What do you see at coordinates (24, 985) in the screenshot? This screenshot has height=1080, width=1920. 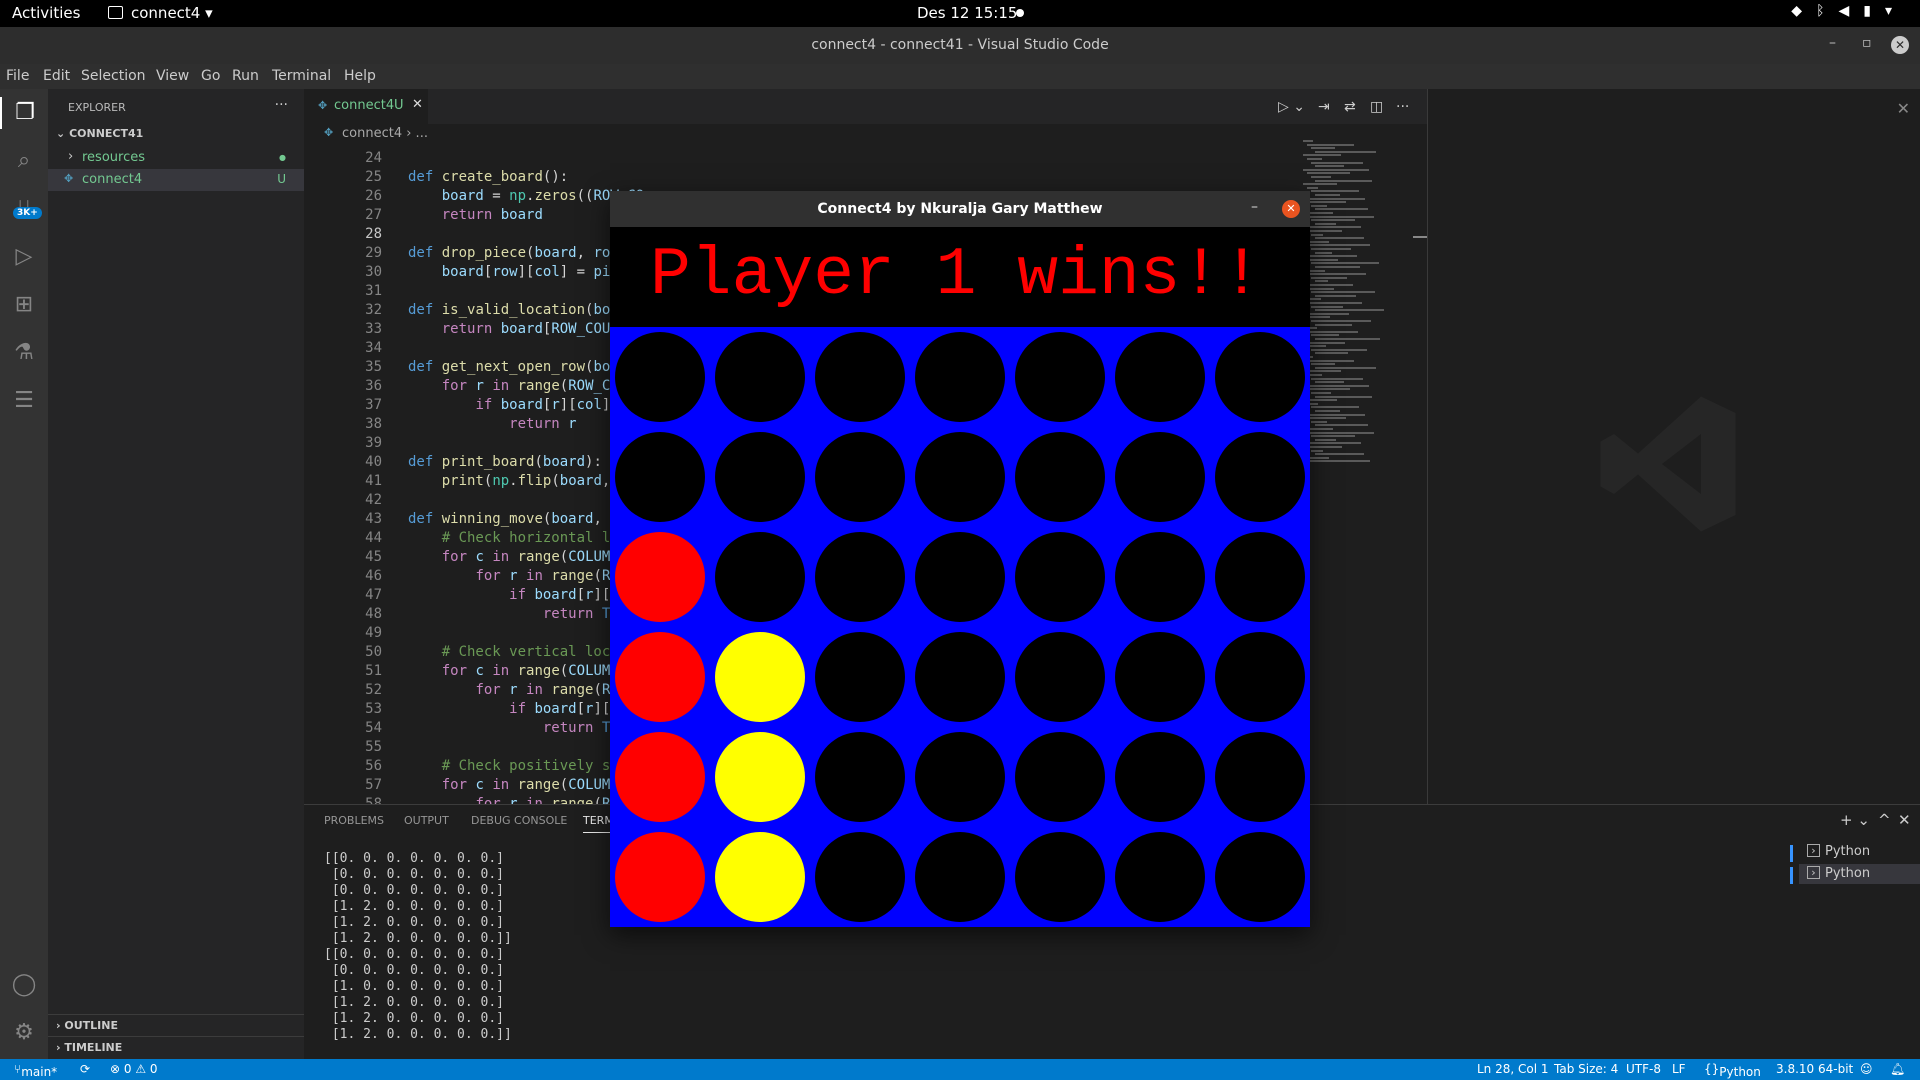 I see `account-icon: ◯` at bounding box center [24, 985].